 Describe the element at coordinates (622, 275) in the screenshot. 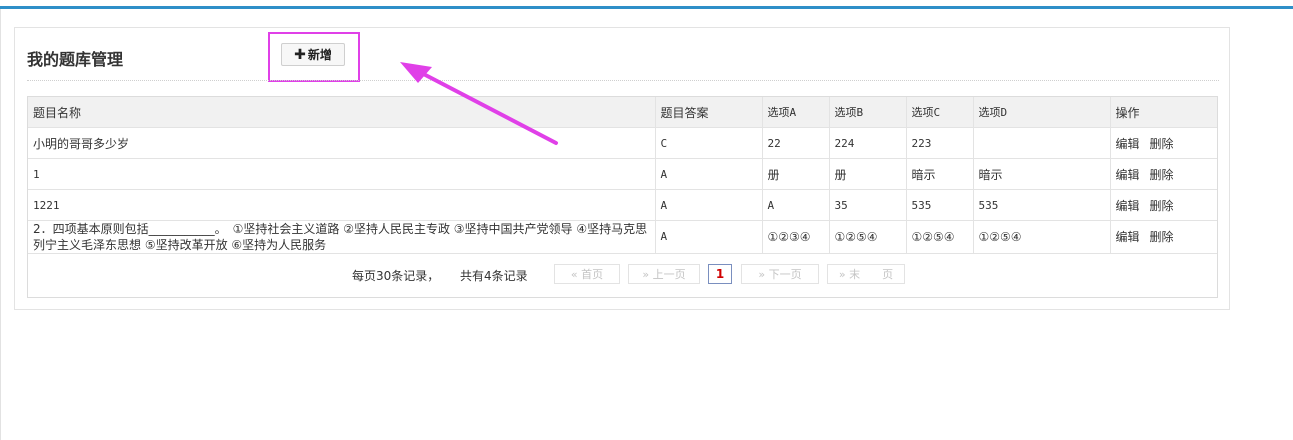

I see `pagination-bar: 每页30条记录， 共有4条记录 « 首页 » 上一页 1 » 下一页 » 末 页` at that location.